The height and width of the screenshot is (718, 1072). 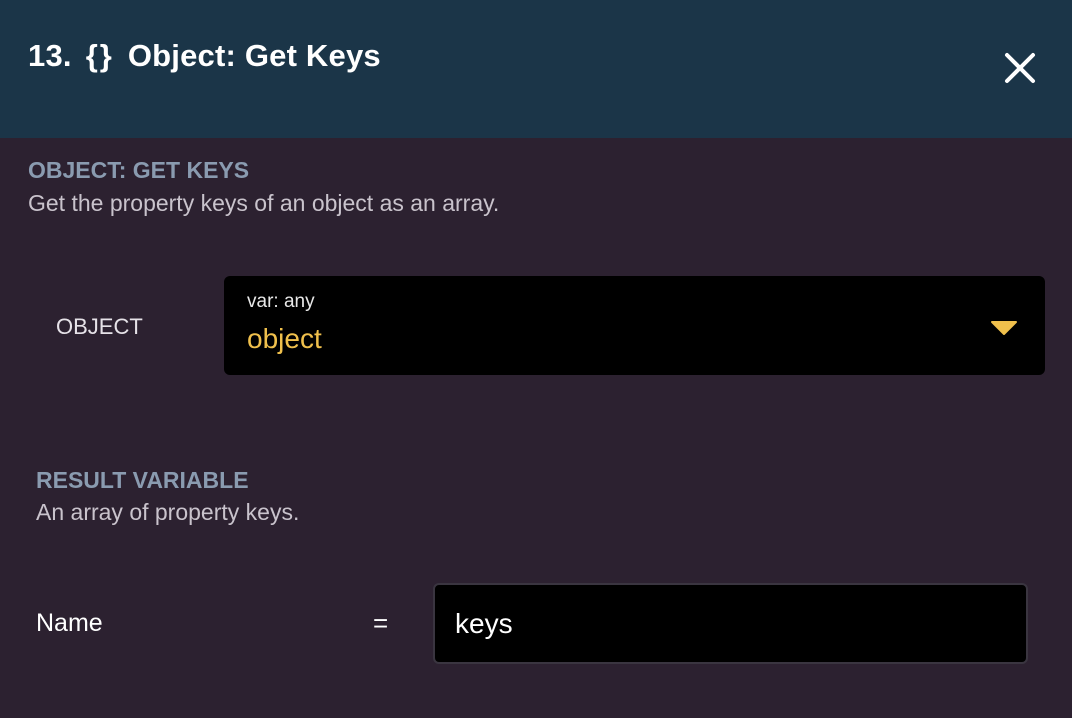 What do you see at coordinates (634, 325) in the screenshot?
I see `object-select: var: any object` at bounding box center [634, 325].